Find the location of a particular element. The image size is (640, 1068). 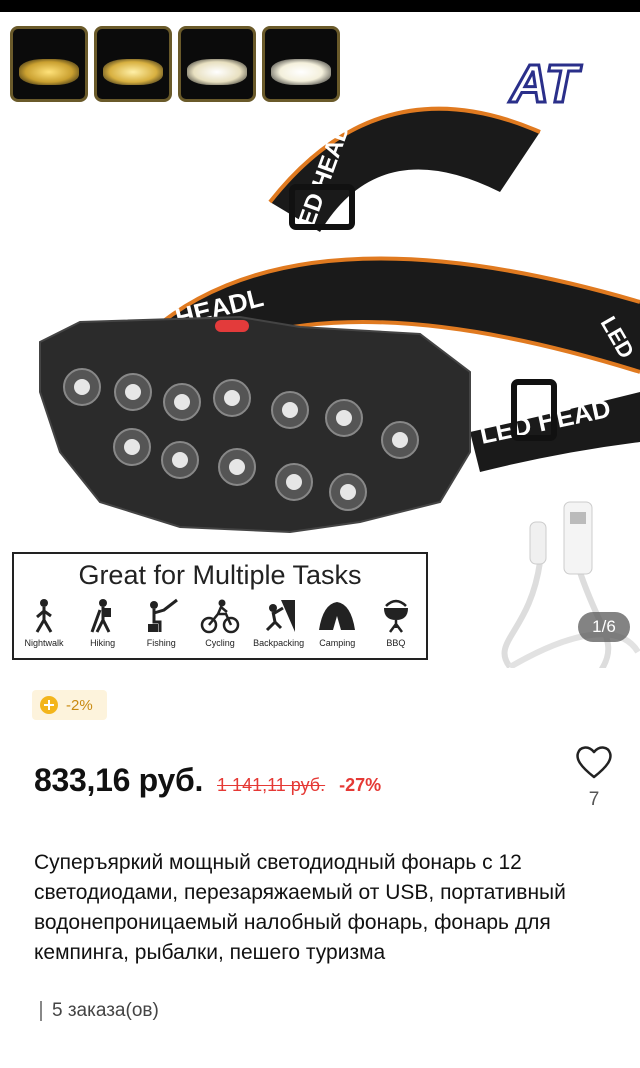

coupon-badge: -2% is located at coordinates (69, 705).